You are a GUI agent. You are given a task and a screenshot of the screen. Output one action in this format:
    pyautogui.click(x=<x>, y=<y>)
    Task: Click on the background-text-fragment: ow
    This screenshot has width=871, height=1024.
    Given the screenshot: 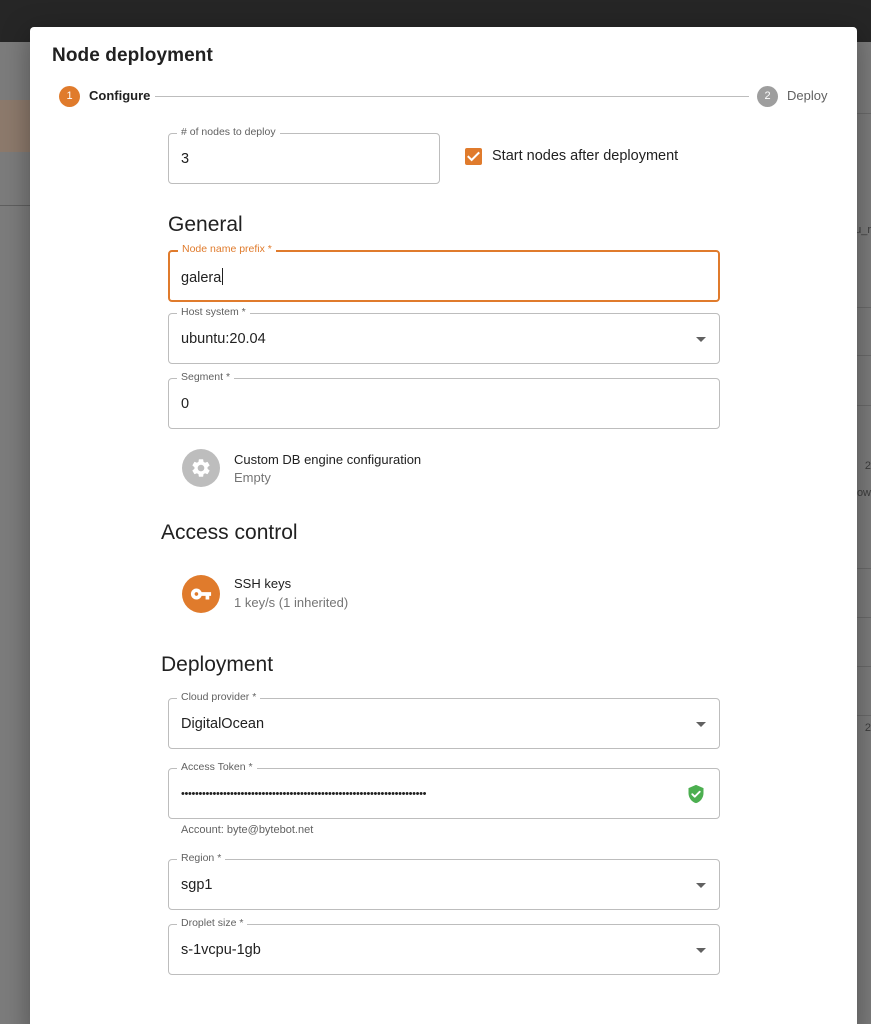 What is the action you would take?
    pyautogui.click(x=863, y=493)
    